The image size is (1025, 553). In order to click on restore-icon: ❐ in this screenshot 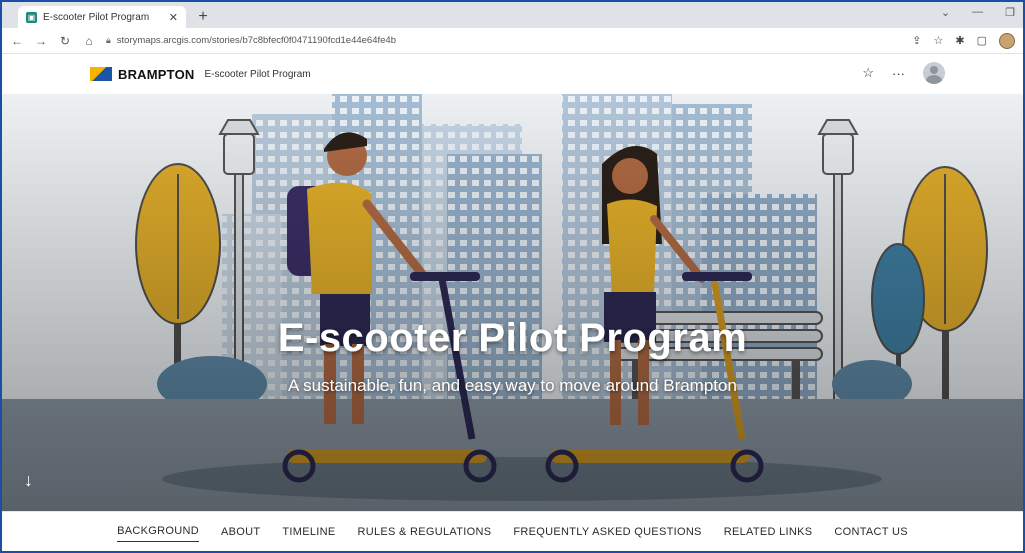, I will do `click(1010, 12)`.